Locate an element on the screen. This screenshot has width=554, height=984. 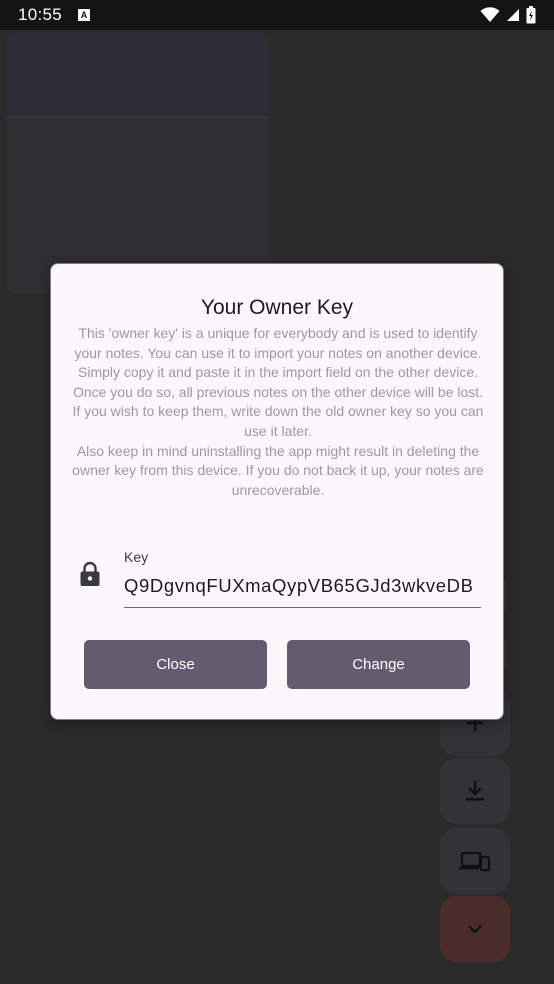
owner-key-fab is located at coordinates (475, 861).